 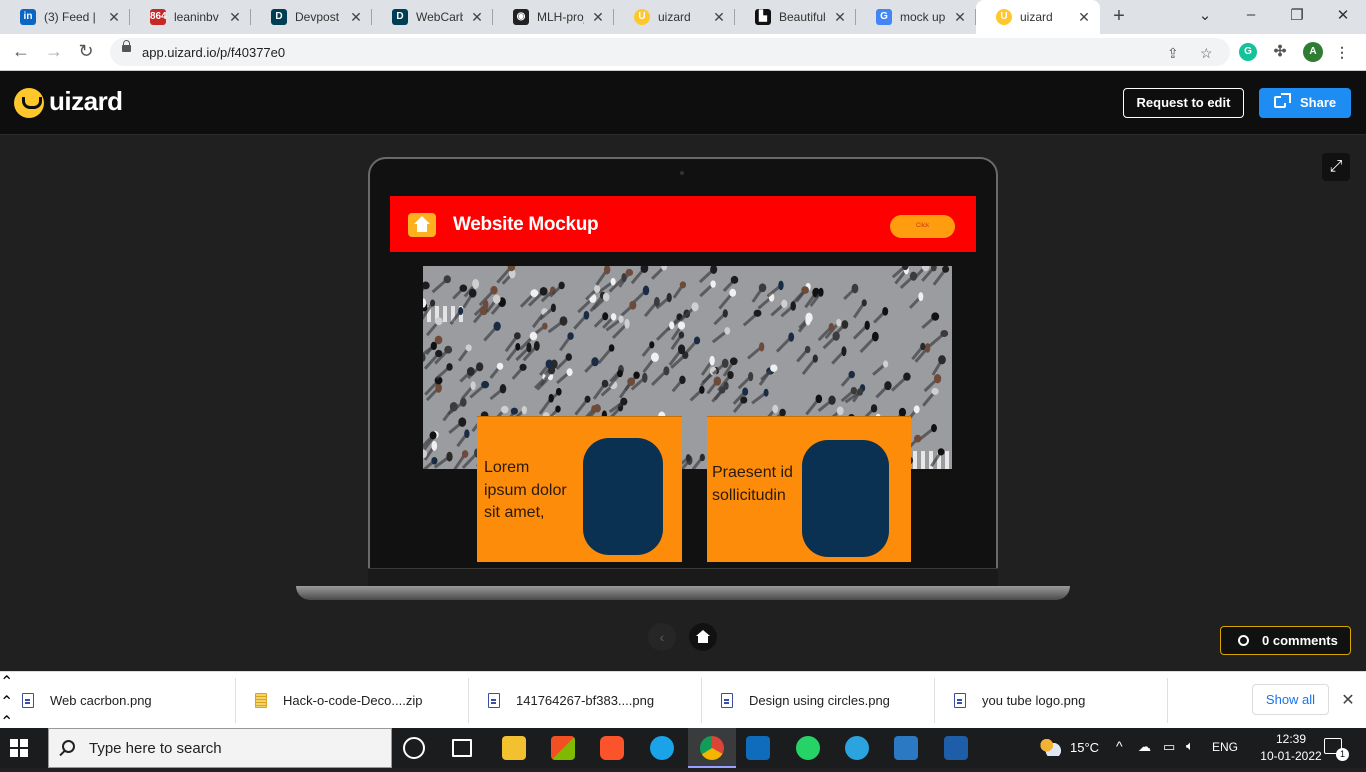 What do you see at coordinates (1167, 700) in the screenshot?
I see `download-separator` at bounding box center [1167, 700].